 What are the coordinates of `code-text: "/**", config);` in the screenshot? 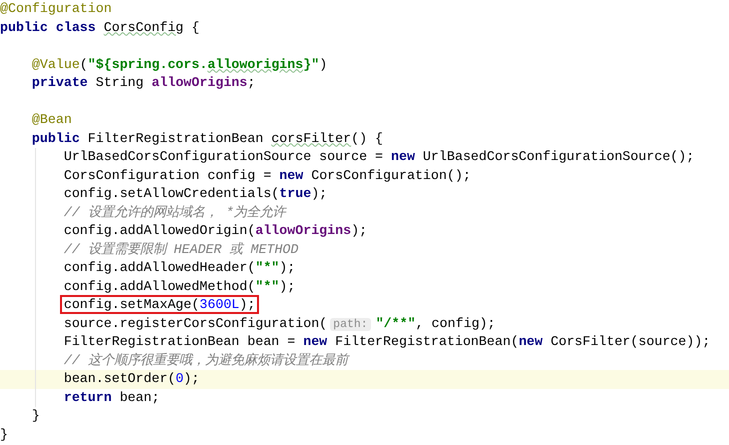 It's located at (436, 323).